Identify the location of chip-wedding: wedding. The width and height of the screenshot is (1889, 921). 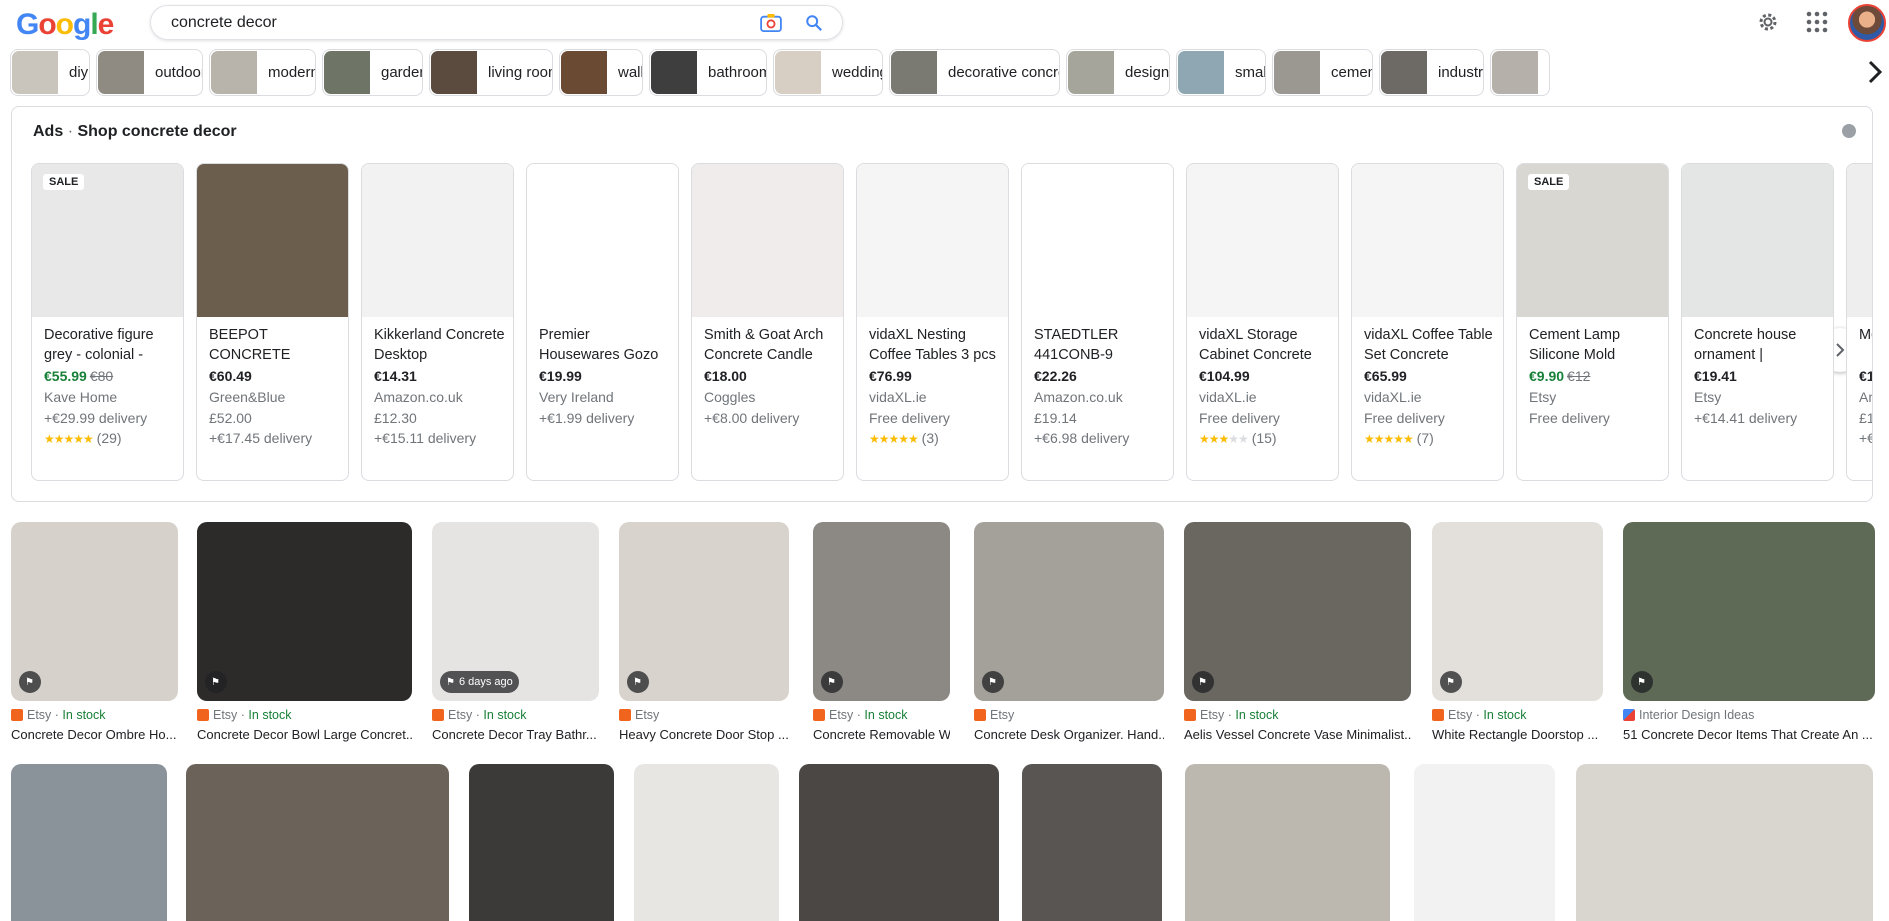
(828, 72).